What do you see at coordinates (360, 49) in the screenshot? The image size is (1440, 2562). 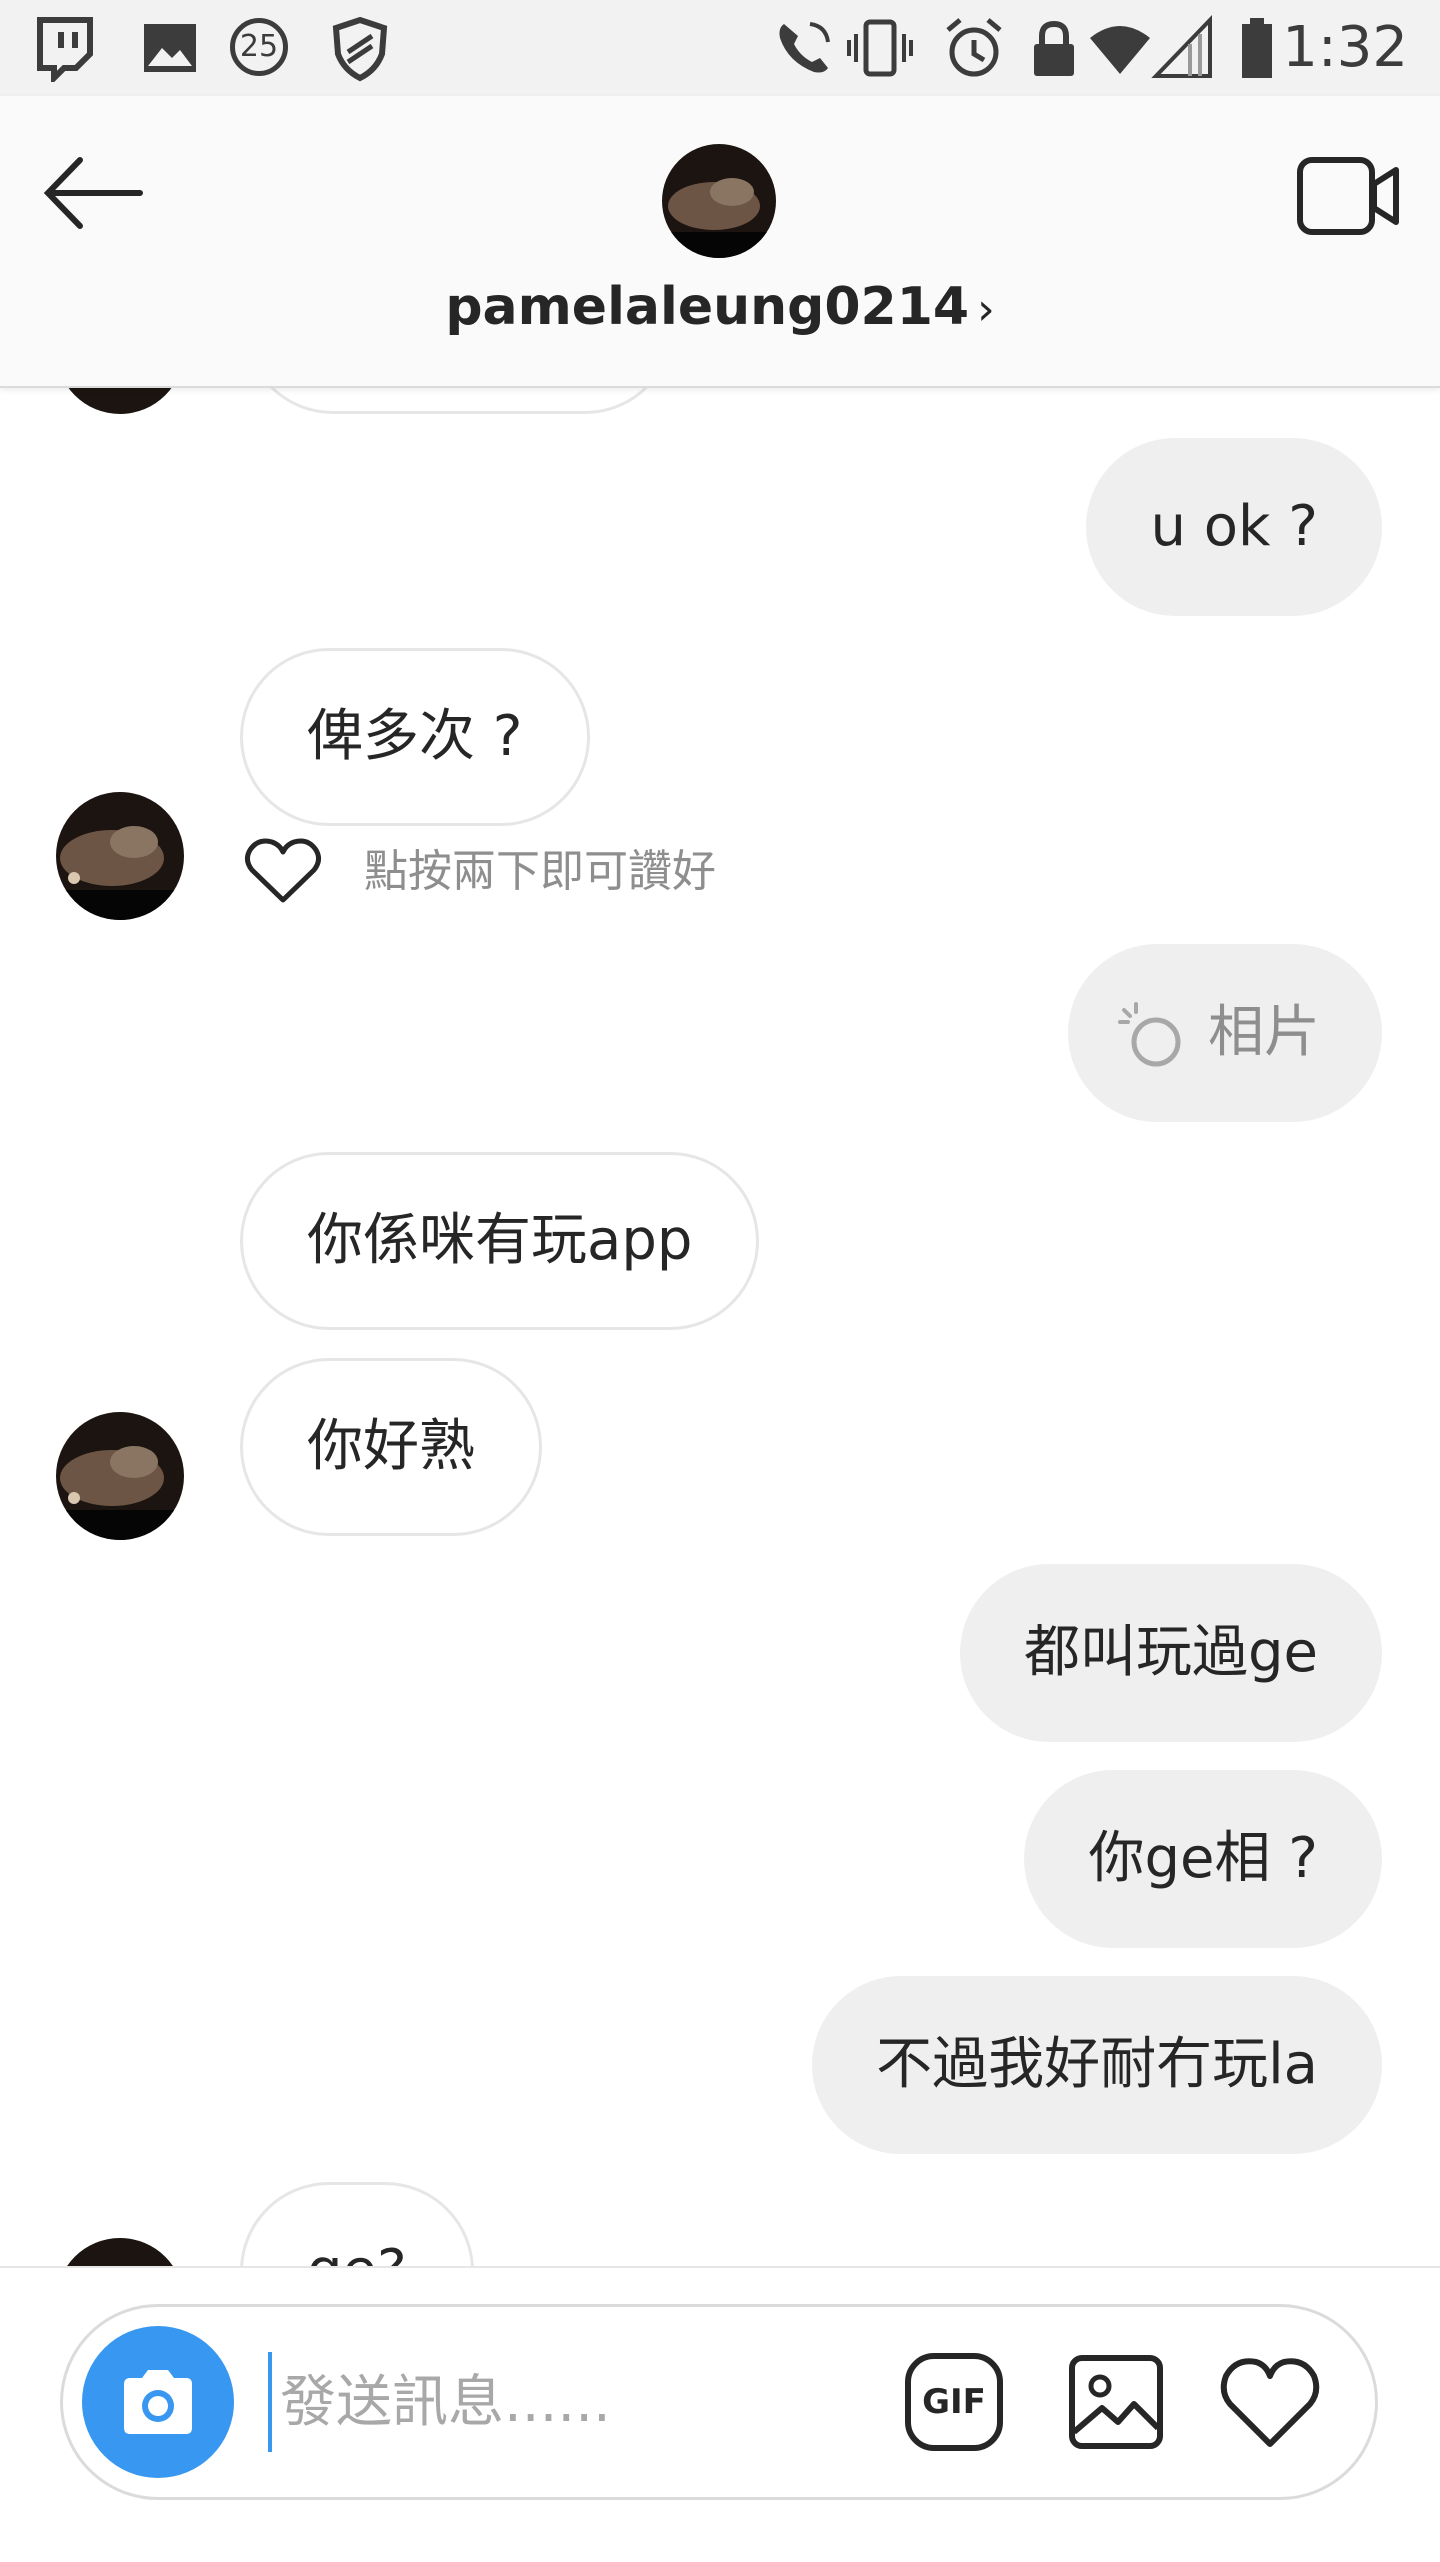 I see `shield-icon` at bounding box center [360, 49].